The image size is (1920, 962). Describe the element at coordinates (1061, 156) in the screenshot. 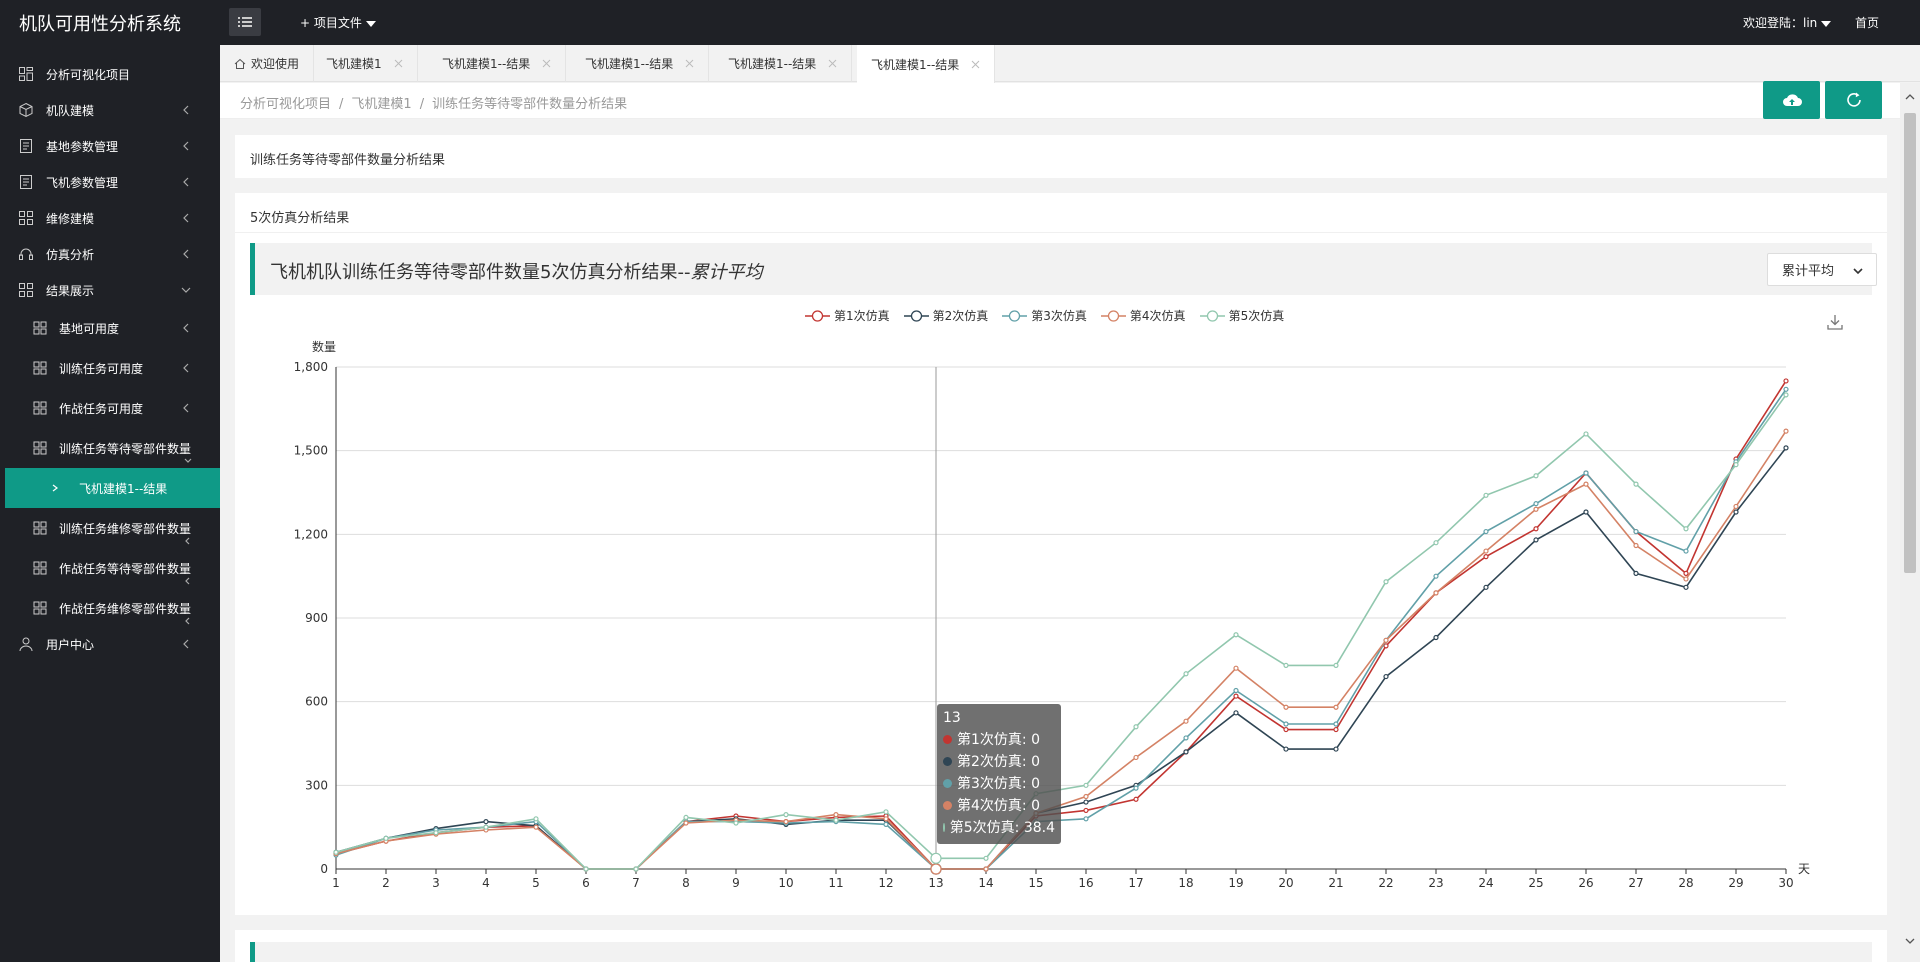

I see `section-header-card: 训练任务等待零部件数量分析结果` at that location.